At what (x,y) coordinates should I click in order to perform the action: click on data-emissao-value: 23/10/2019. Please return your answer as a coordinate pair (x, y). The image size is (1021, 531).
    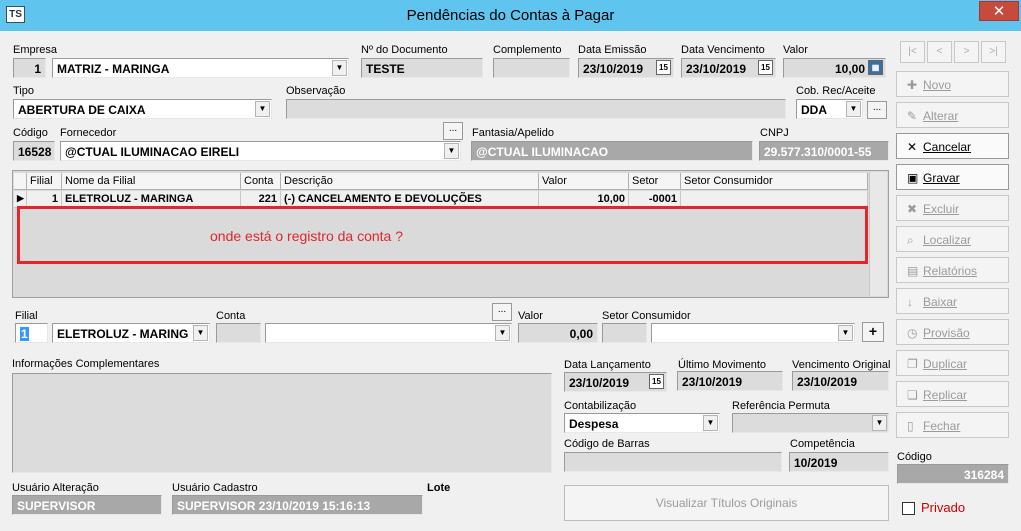
    Looking at the image, I should click on (613, 69).